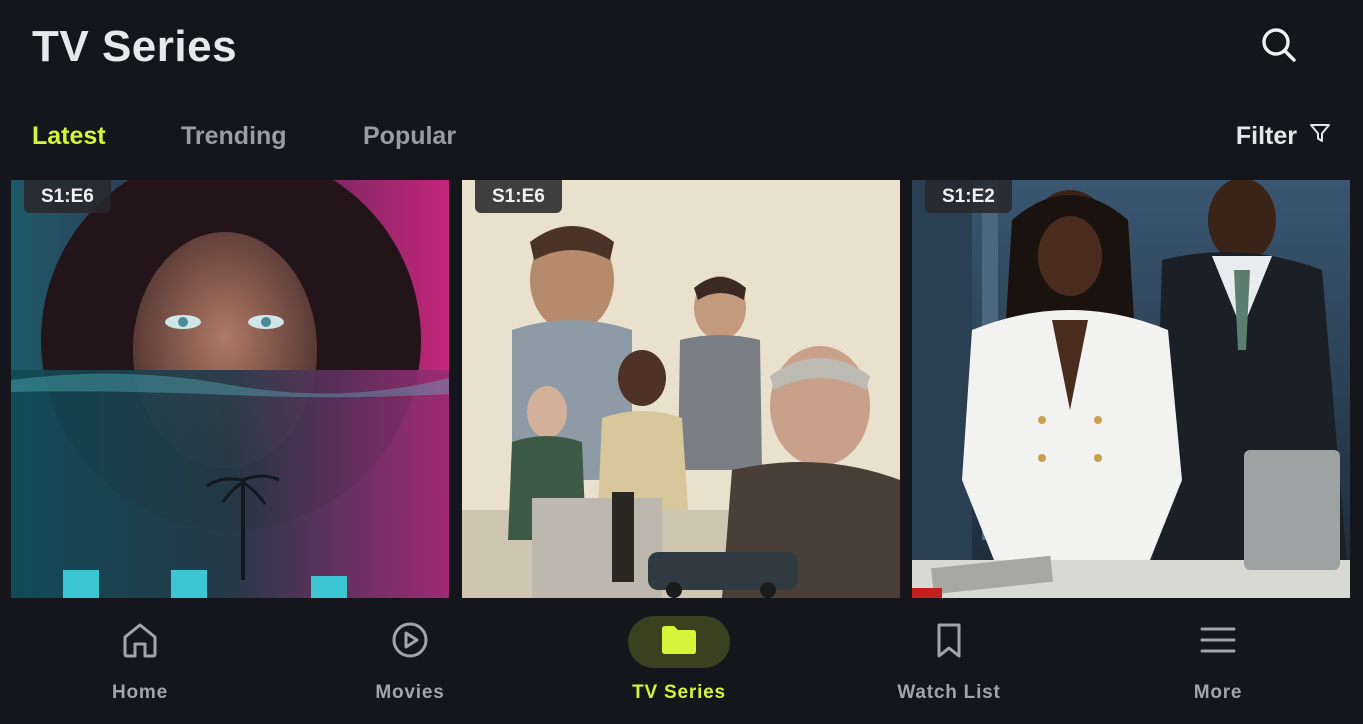 This screenshot has width=1363, height=724. I want to click on nav-more-label: More, so click(1218, 692).